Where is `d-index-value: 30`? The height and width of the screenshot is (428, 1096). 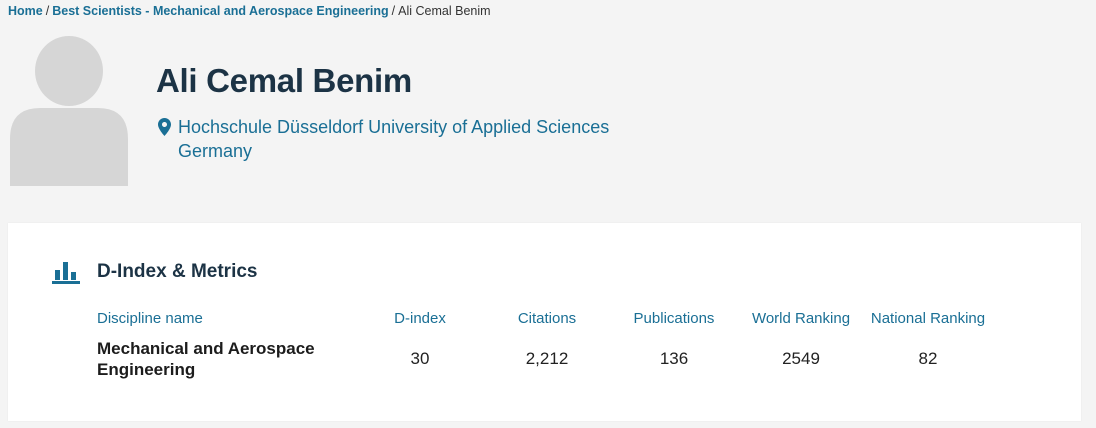
d-index-value: 30 is located at coordinates (420, 358).